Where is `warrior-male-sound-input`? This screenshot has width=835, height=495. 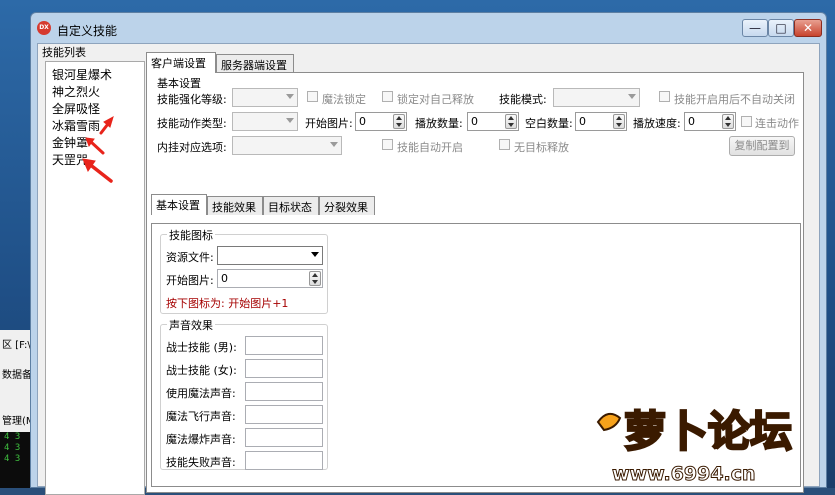 warrior-male-sound-input is located at coordinates (284, 345).